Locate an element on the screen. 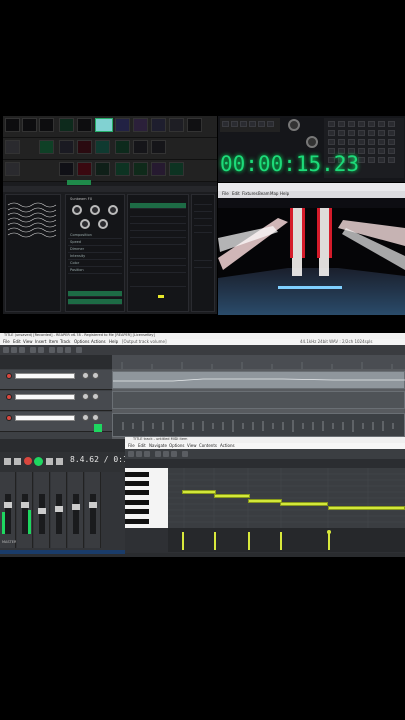  color-swatch is located at coordinates (161, 296).